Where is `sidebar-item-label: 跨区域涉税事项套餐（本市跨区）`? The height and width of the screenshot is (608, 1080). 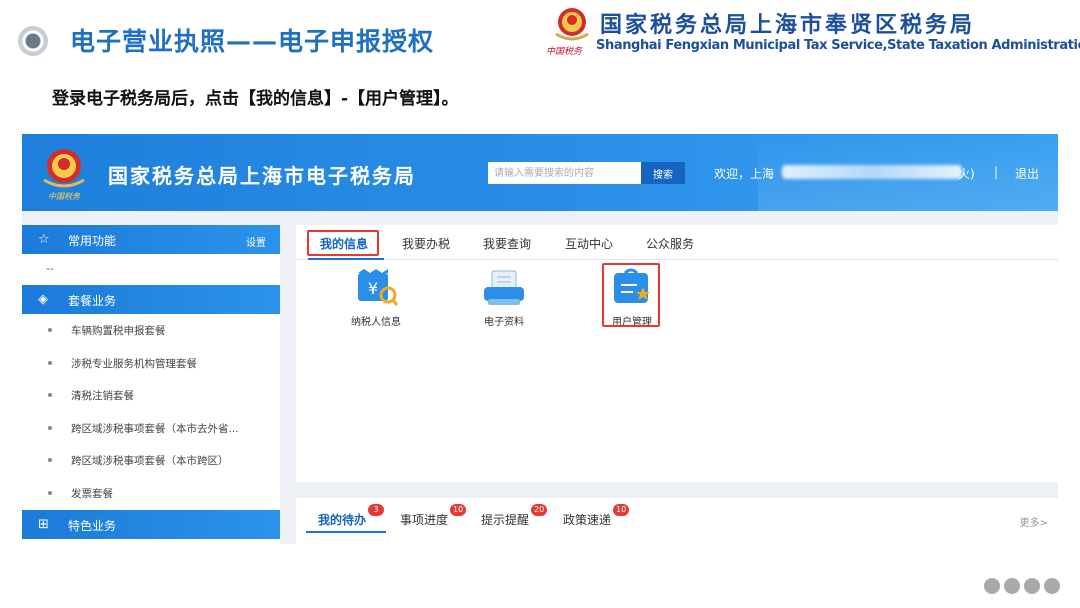 sidebar-item-label: 跨区域涉税事项套餐（本市跨区） is located at coordinates (150, 461).